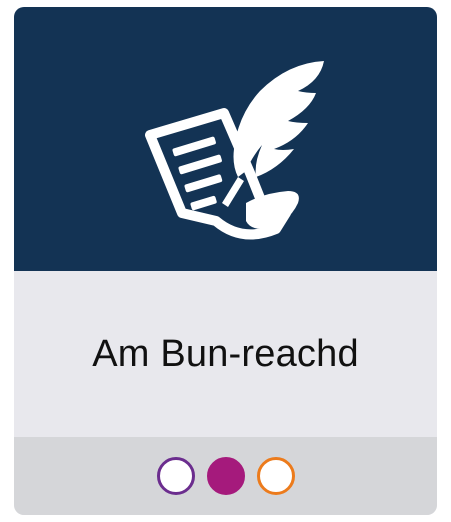 The width and height of the screenshot is (451, 522). Describe the element at coordinates (275, 476) in the screenshot. I see `indicator-orange` at that location.